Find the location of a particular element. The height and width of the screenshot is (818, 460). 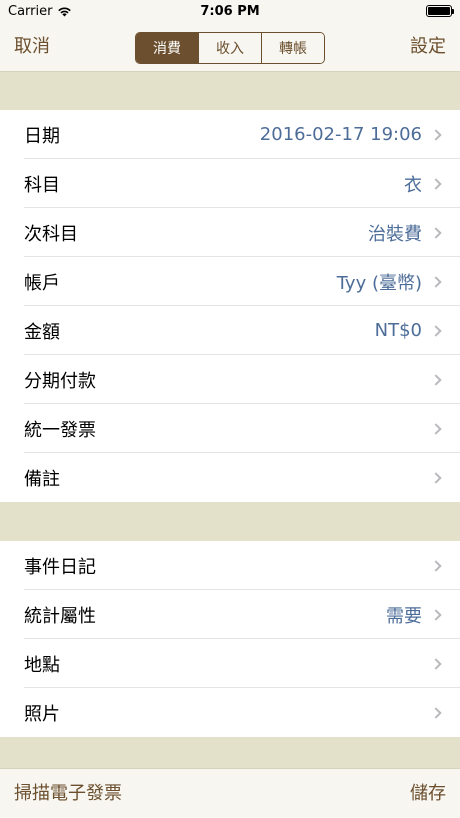

settings-button: 設定 is located at coordinates (428, 47).